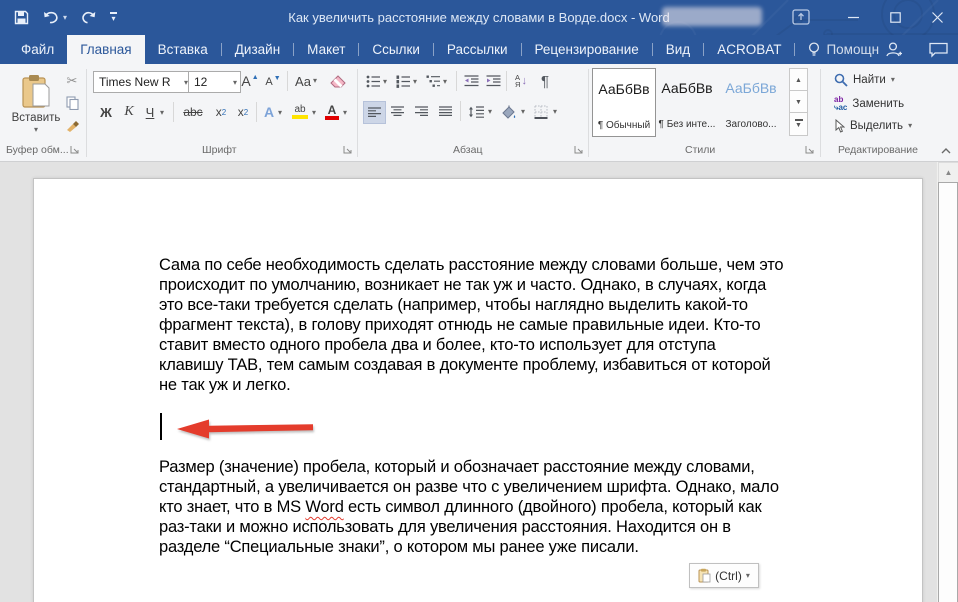  What do you see at coordinates (72, 81) in the screenshot?
I see `cut-button: ✂` at bounding box center [72, 81].